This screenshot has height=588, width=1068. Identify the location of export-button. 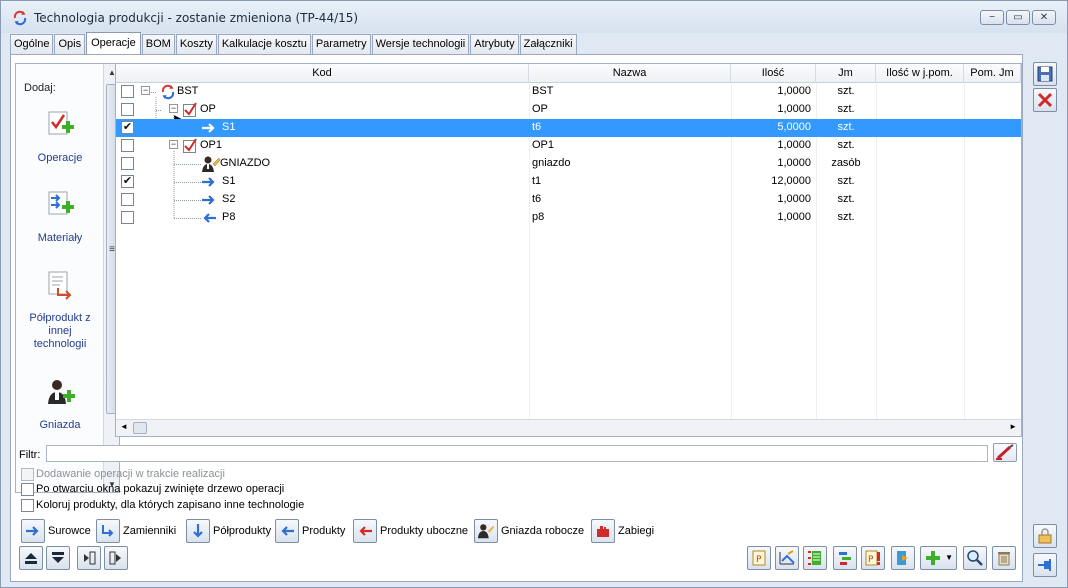
(903, 558).